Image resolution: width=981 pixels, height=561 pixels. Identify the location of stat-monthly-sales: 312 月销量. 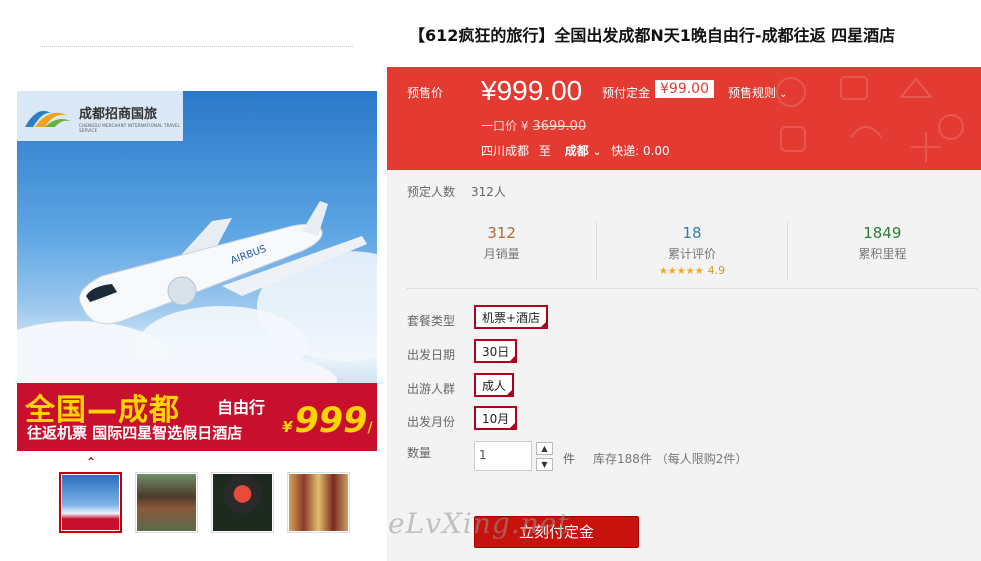
(501, 251).